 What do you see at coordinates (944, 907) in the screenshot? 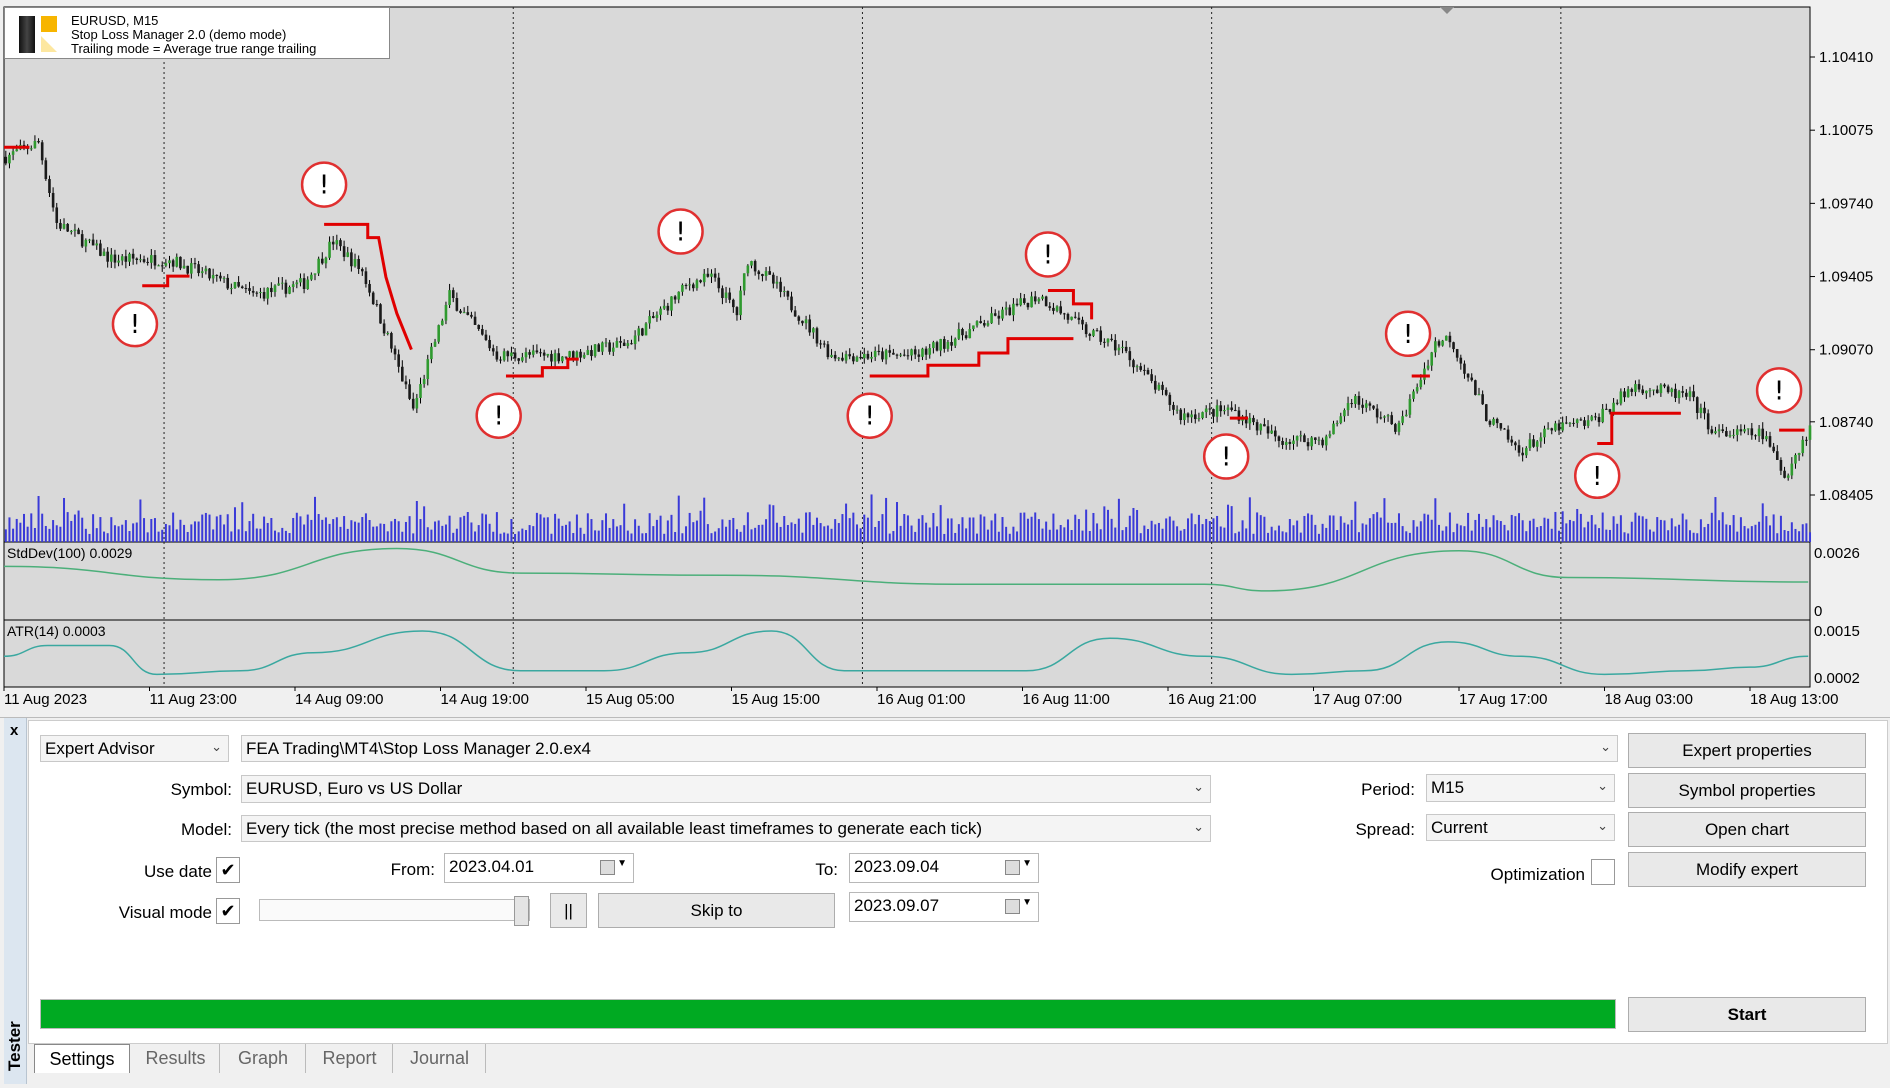
I see `skip-to-date-input: 2023.09.07 ▼` at bounding box center [944, 907].